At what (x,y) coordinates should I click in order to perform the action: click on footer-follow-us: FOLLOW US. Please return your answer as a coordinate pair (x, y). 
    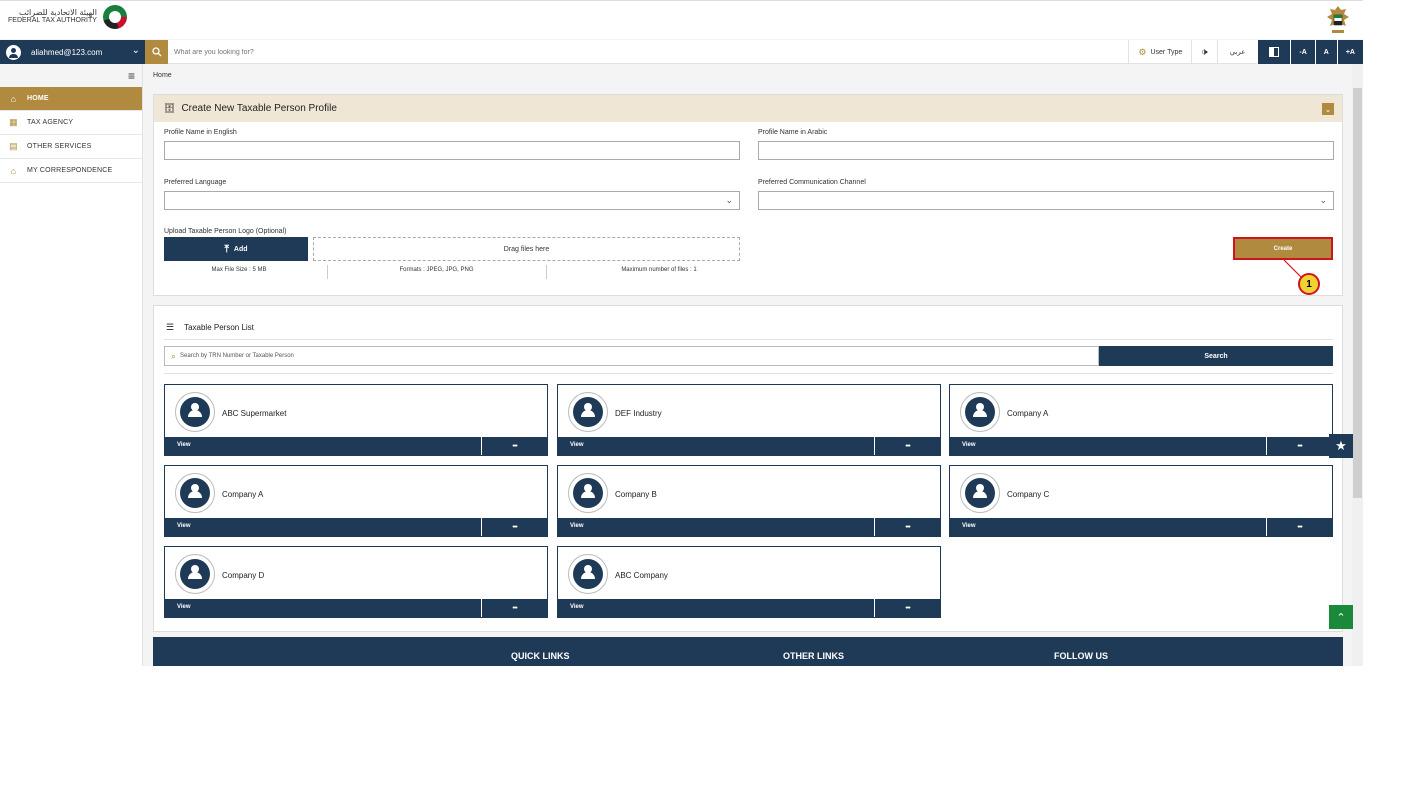
    Looking at the image, I should click on (1081, 656).